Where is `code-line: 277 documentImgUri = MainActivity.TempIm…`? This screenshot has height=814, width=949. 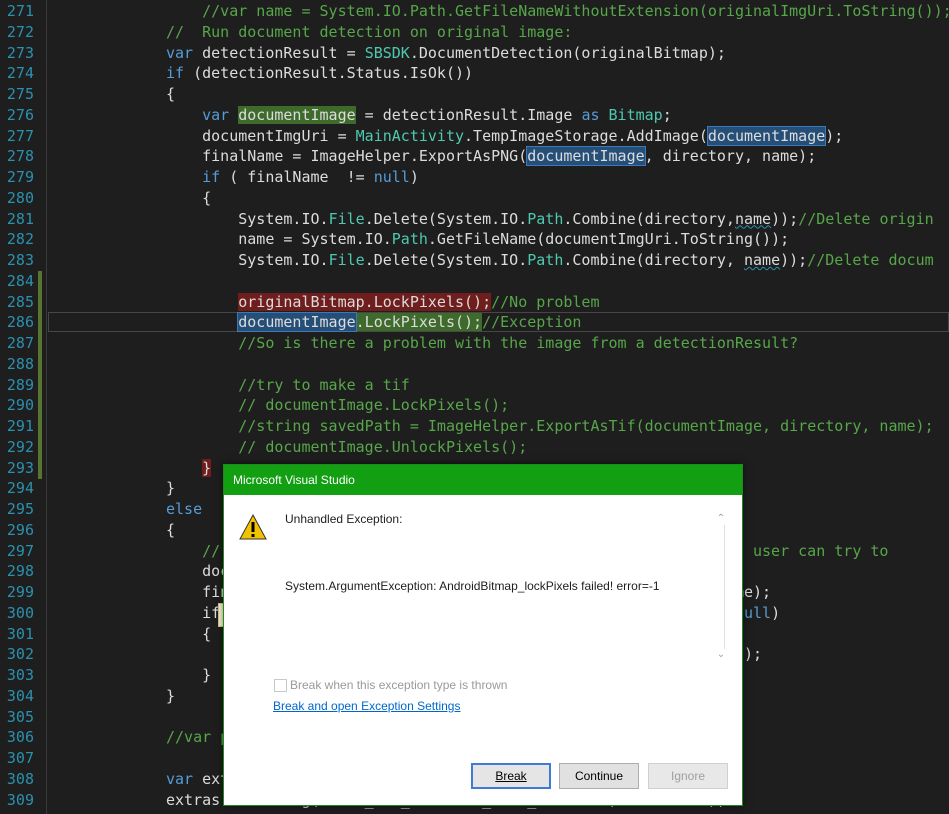
code-line: 277 documentImgUri = MainActivity.TempIm… is located at coordinates (474, 136).